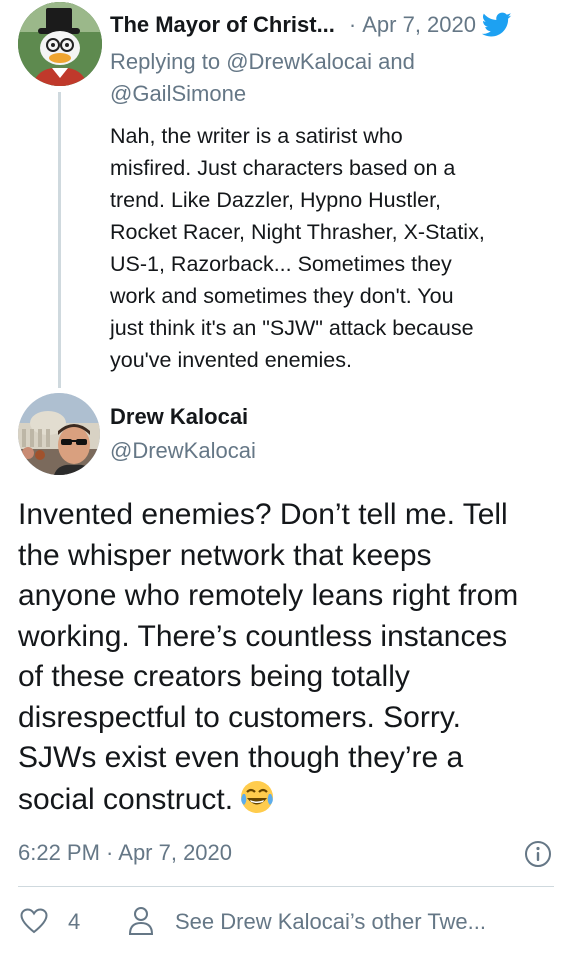 This screenshot has height=960, width=574. What do you see at coordinates (263, 636) in the screenshot?
I see `main-text-line: working. There’s countless instances` at bounding box center [263, 636].